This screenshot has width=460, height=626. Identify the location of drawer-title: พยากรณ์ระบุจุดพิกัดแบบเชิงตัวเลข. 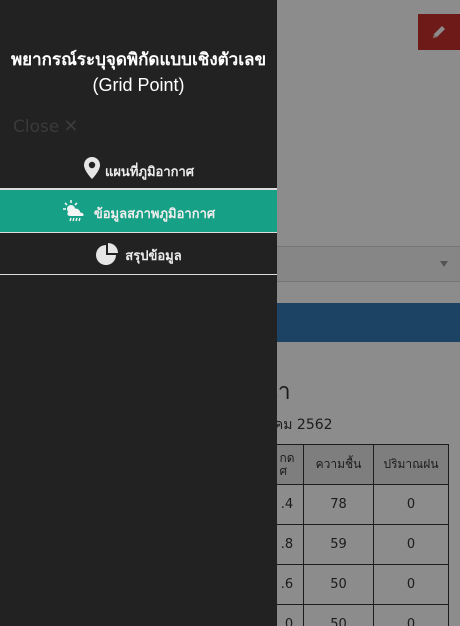
(138, 59).